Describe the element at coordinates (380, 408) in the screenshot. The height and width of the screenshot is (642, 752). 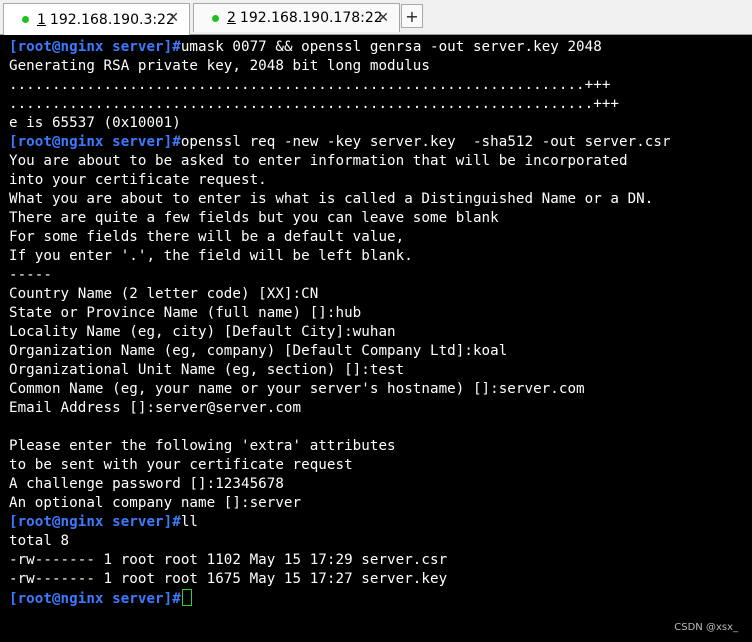
I see `terminal-line: Email Address []:server@server.com` at that location.